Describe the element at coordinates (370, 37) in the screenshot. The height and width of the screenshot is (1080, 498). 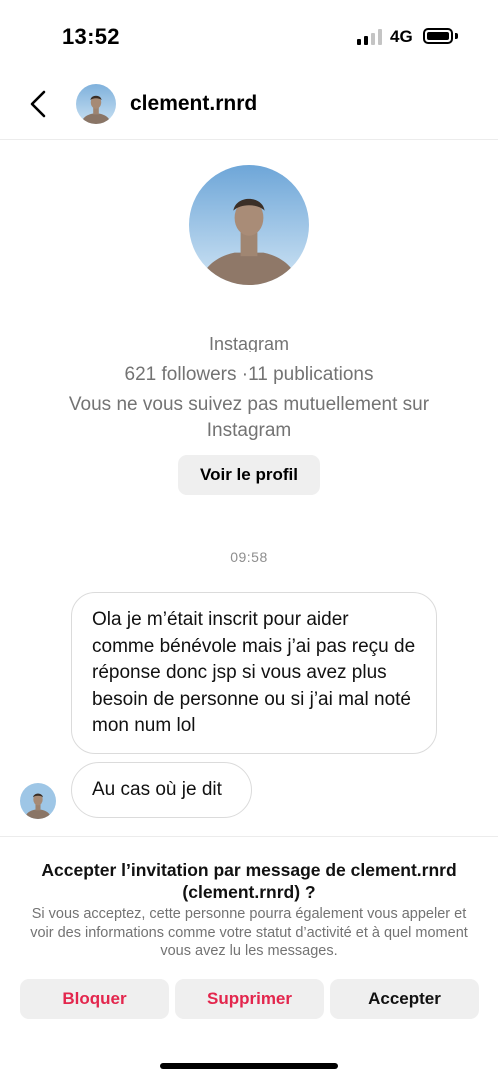
I see `signal-icon` at that location.